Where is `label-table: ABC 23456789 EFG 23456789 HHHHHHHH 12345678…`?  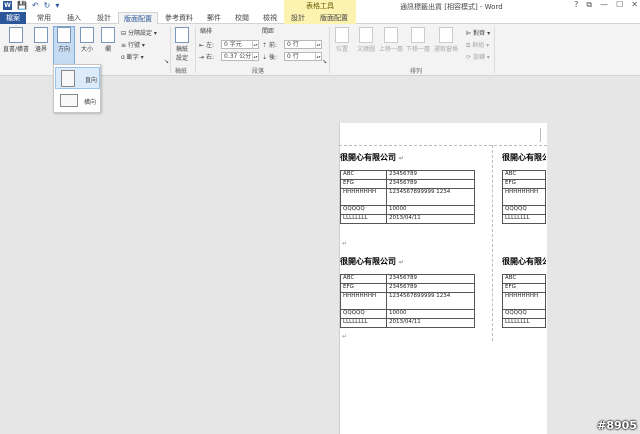 label-table: ABC 23456789 EFG 23456789 HHHHHHHH 12345678… is located at coordinates (407, 197).